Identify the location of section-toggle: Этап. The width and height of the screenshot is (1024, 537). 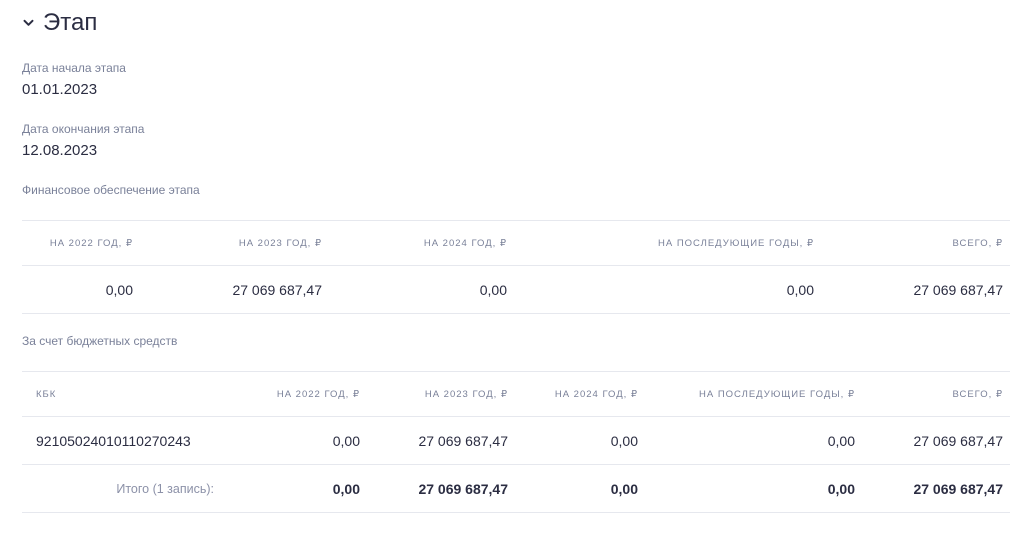
(59, 23).